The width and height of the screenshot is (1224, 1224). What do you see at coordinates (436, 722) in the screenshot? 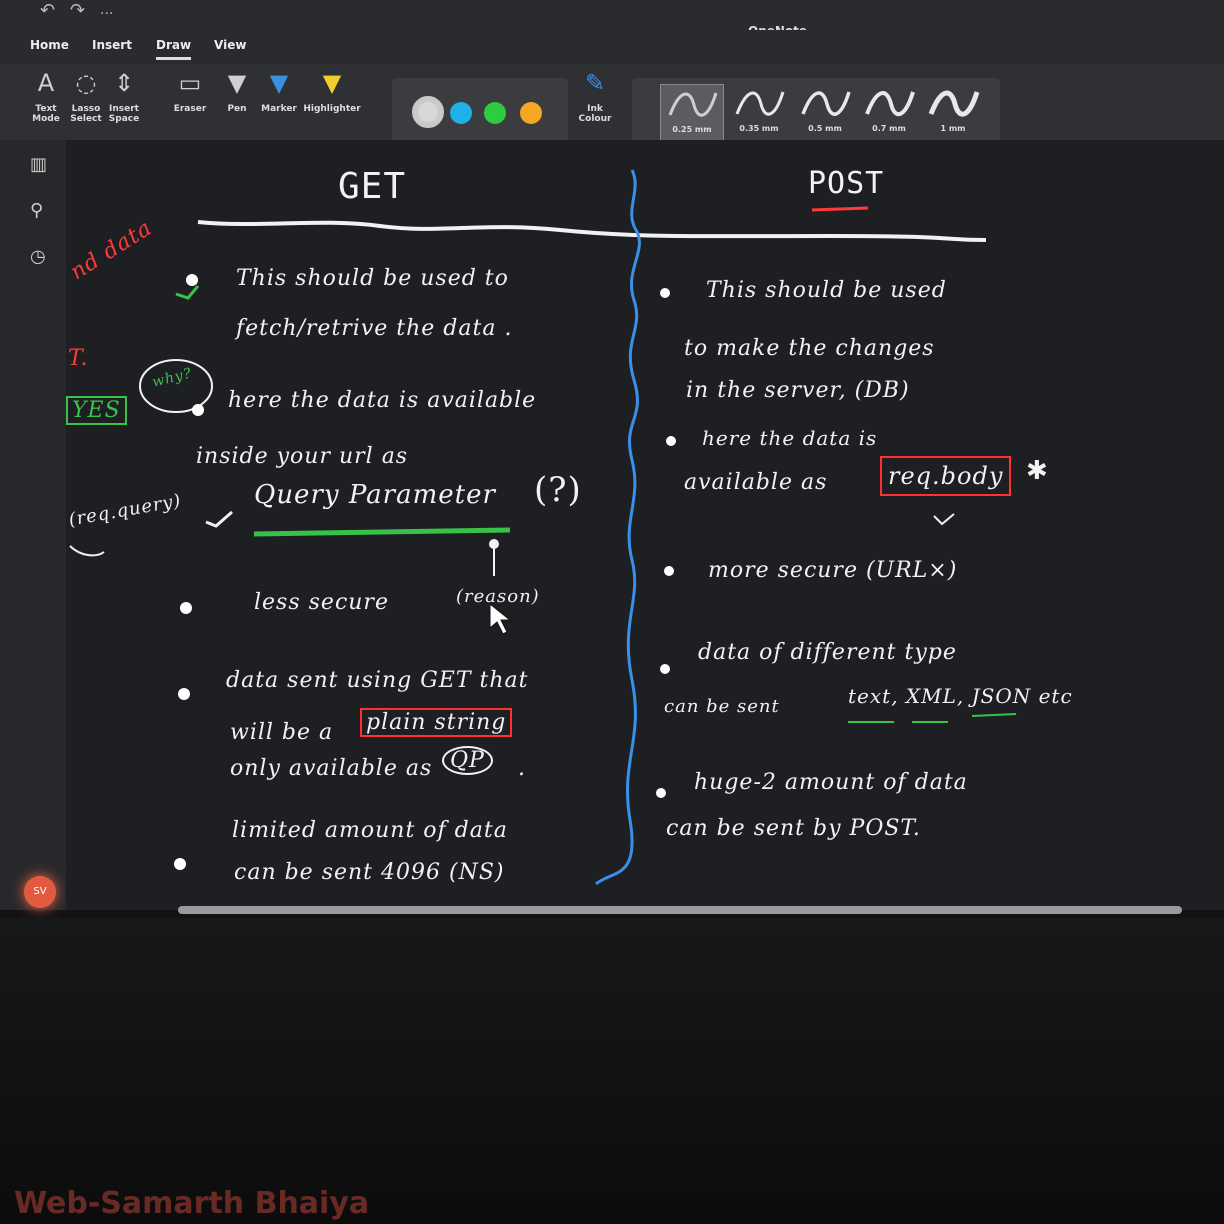
I see `get-point-4-plain-string: plain string` at bounding box center [436, 722].